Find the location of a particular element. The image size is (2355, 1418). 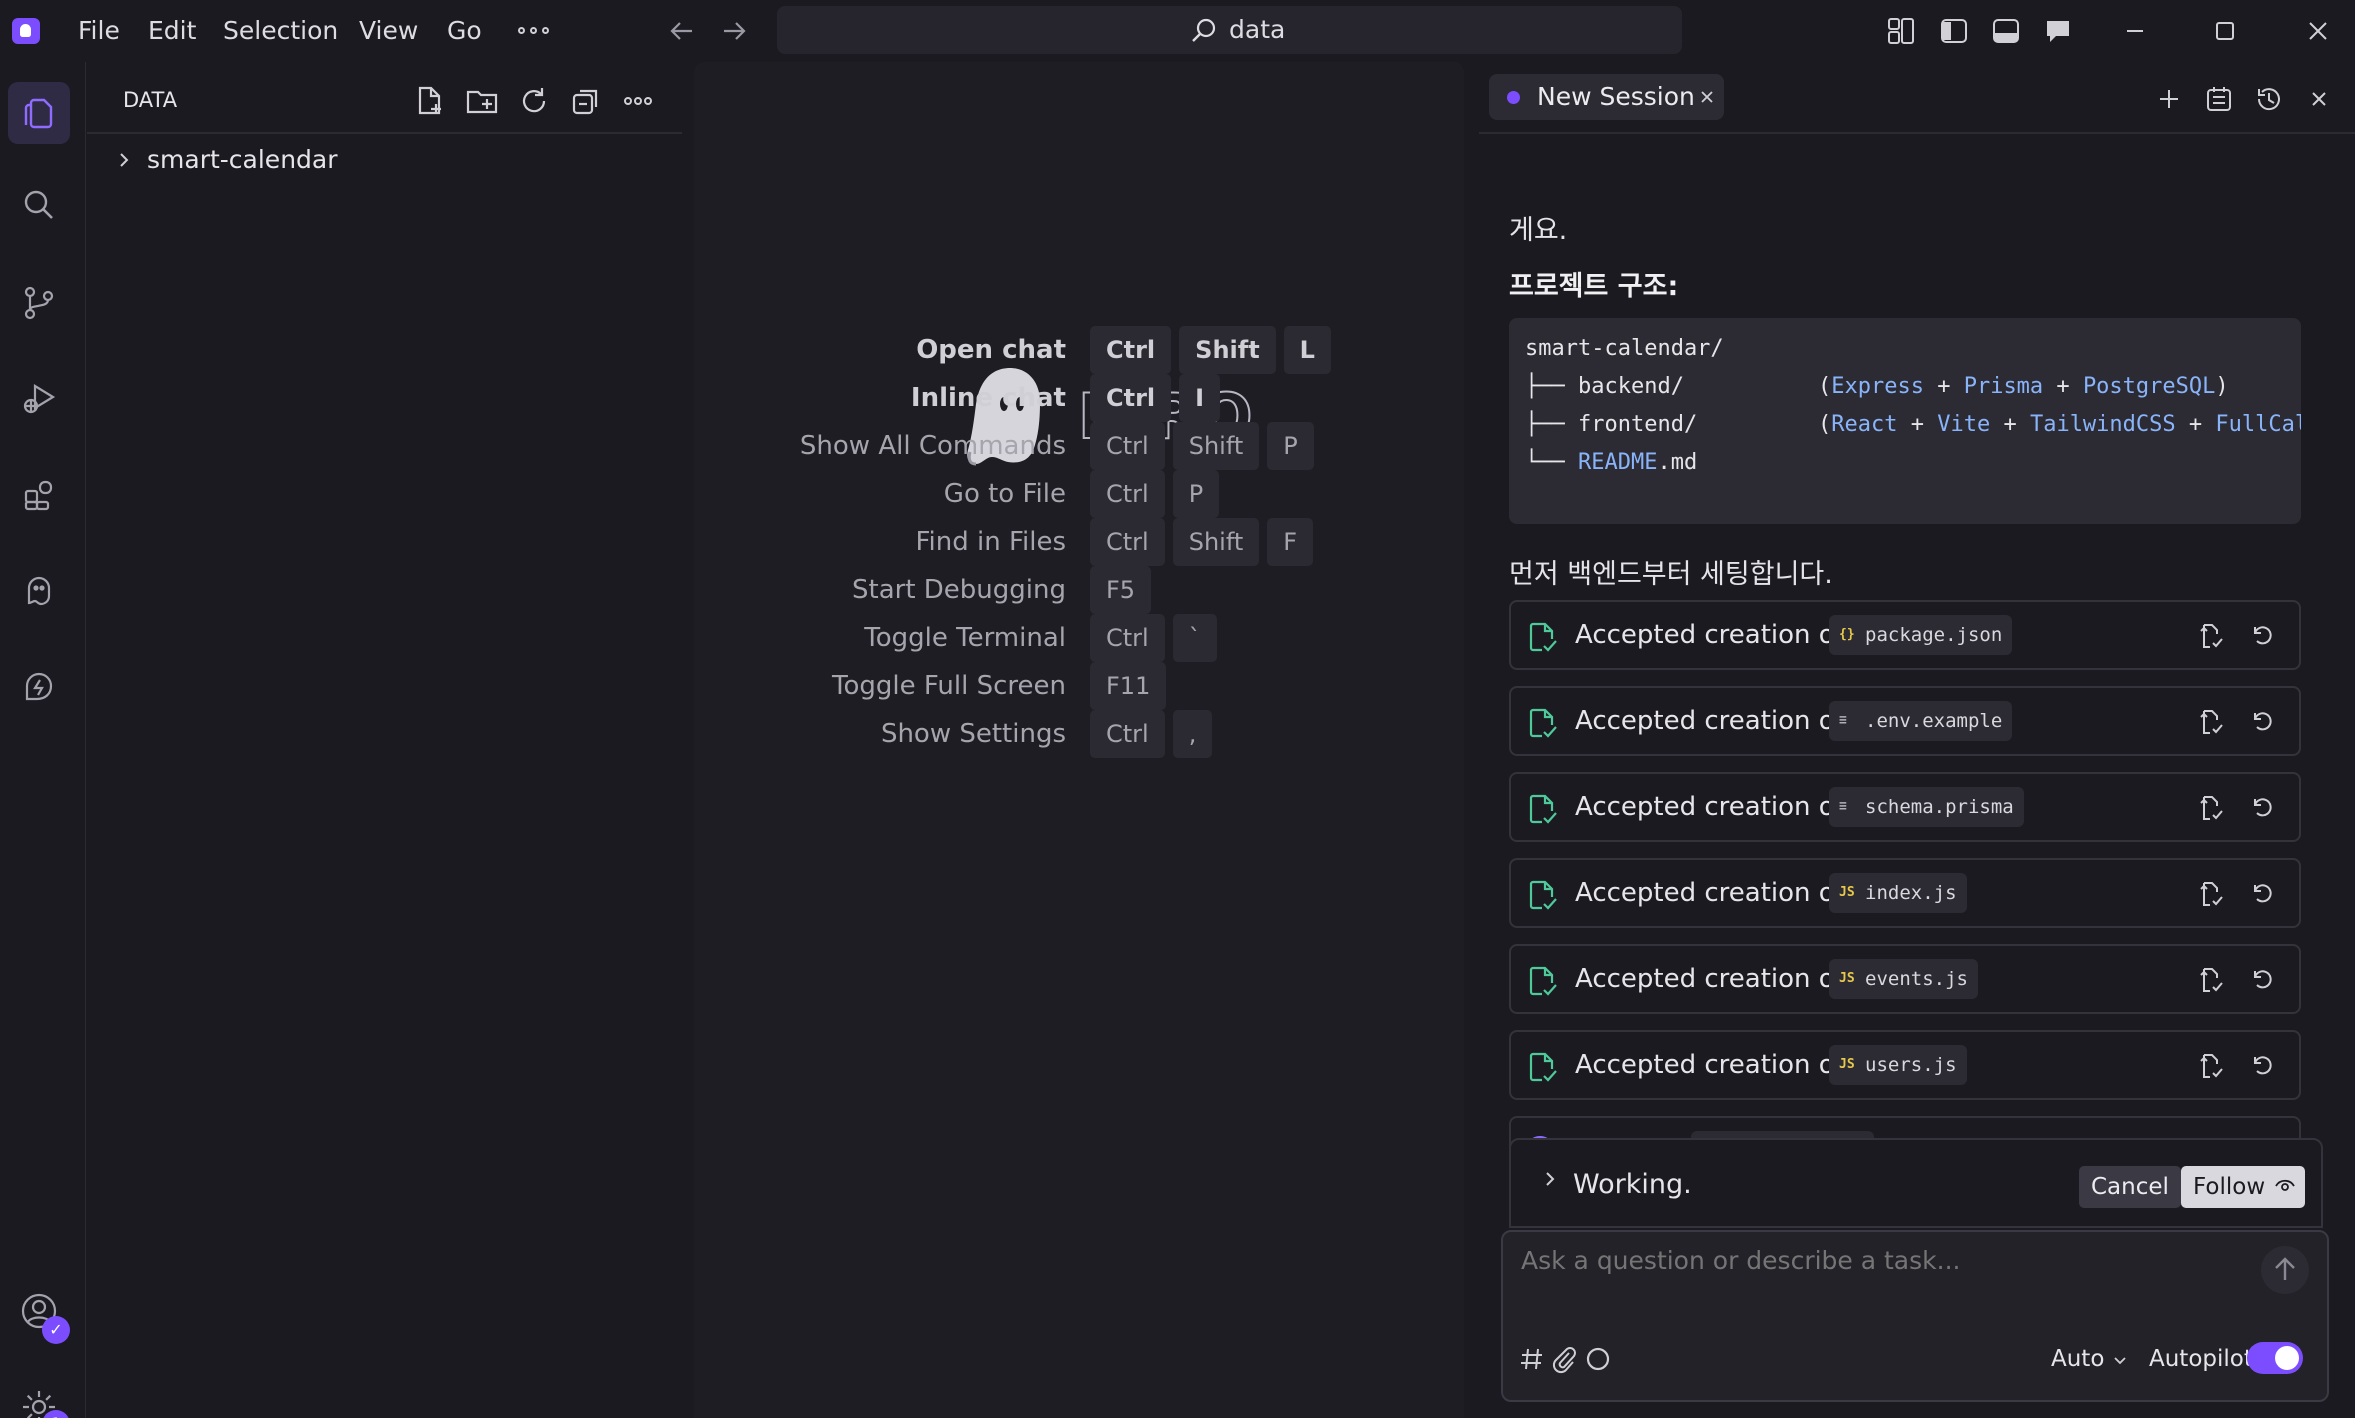

keycap: F5 is located at coordinates (1121, 590).